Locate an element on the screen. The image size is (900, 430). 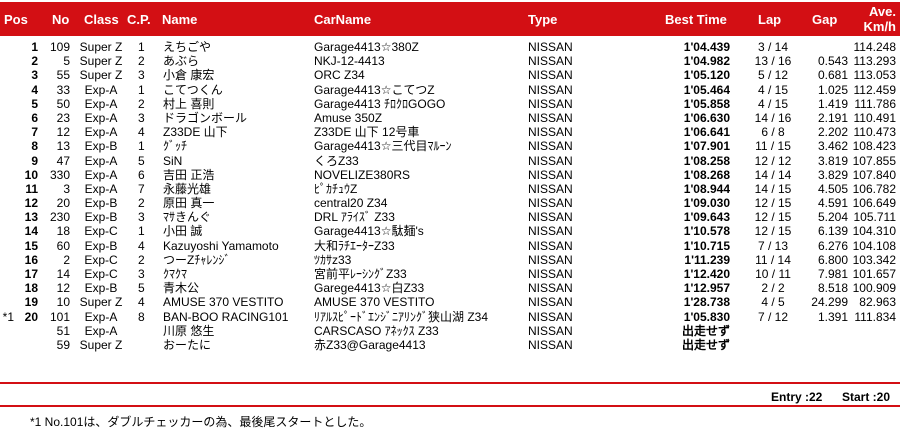
cell-cls: Super Z is located at coordinates (101, 344).